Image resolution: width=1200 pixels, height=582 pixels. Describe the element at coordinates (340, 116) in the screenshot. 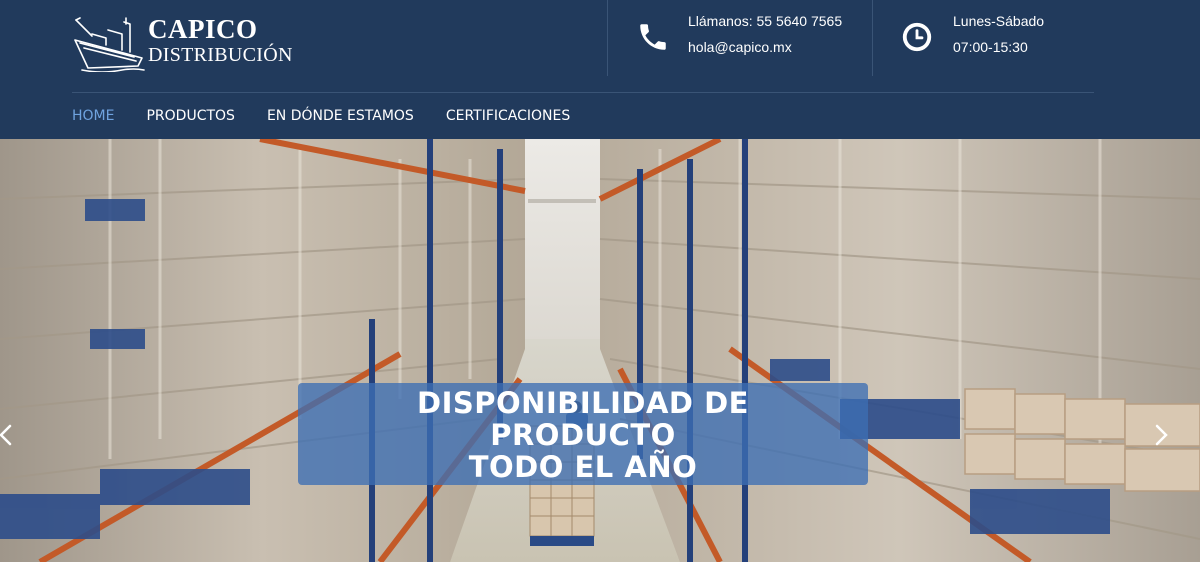

I see `nav-en-donde-estamos: EN DÓNDE ESTAMOS` at that location.